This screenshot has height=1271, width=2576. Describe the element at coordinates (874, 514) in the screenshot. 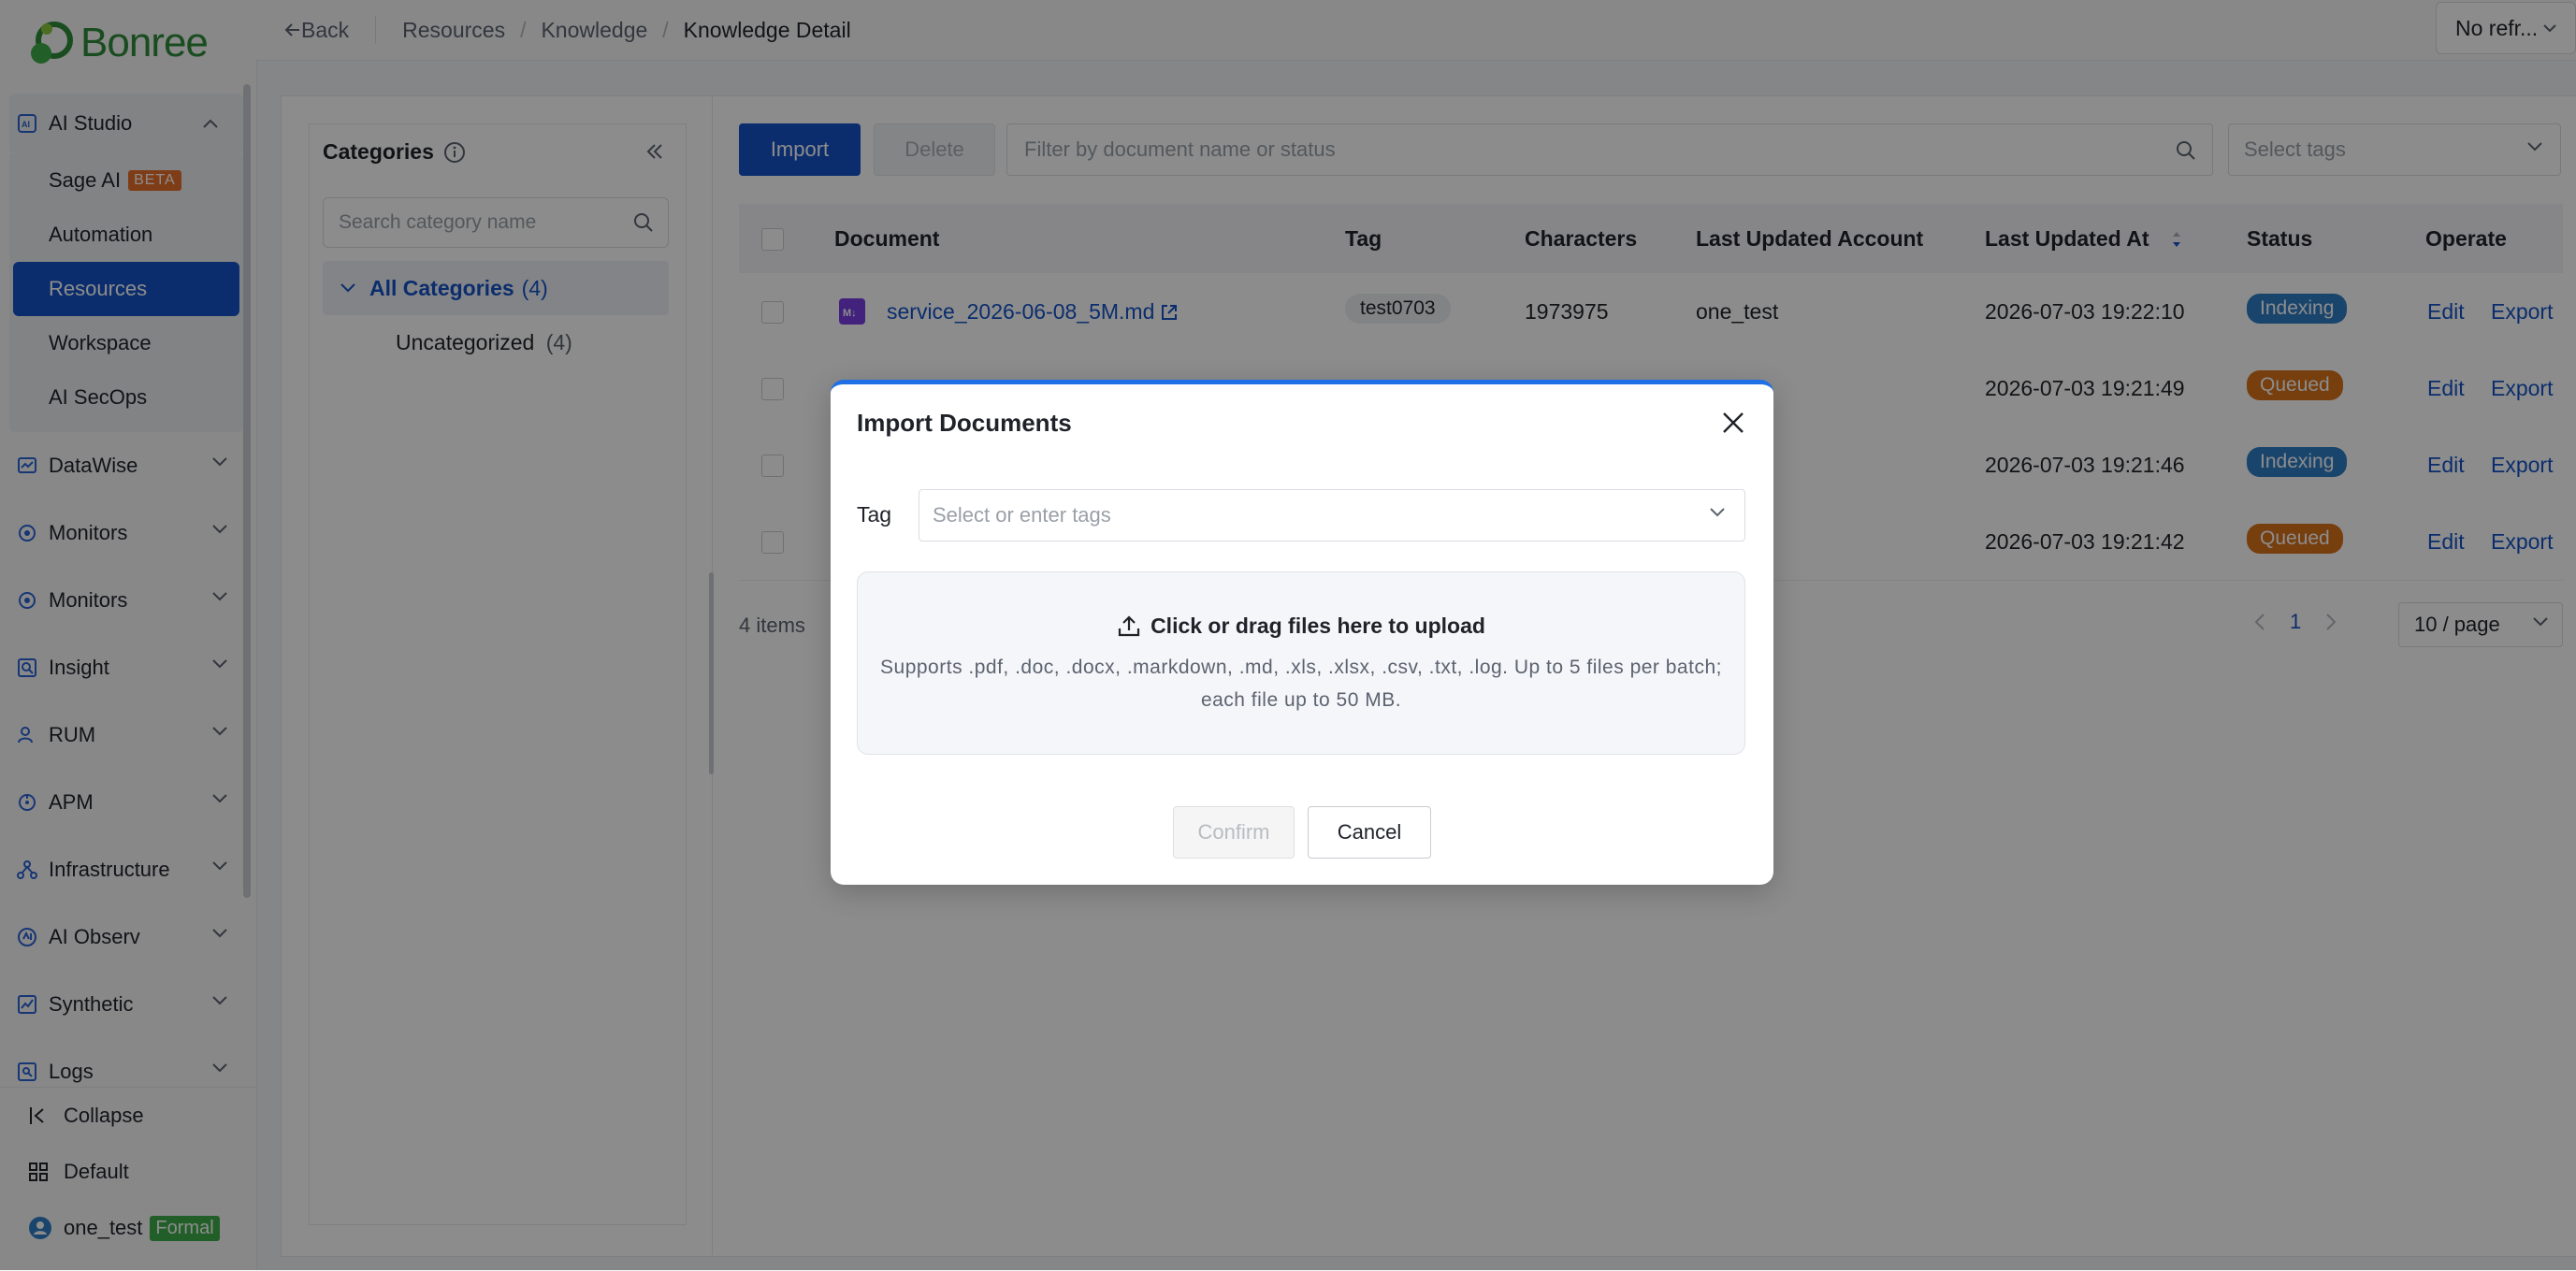

I see `tag-label: Tag` at that location.